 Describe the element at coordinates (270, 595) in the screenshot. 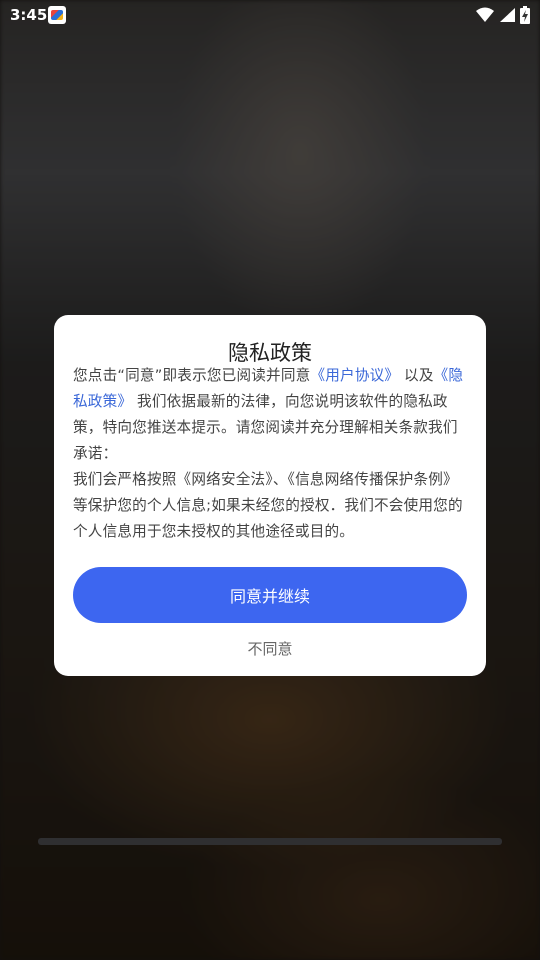

I see `agree-continue-button: 同意并继续` at that location.